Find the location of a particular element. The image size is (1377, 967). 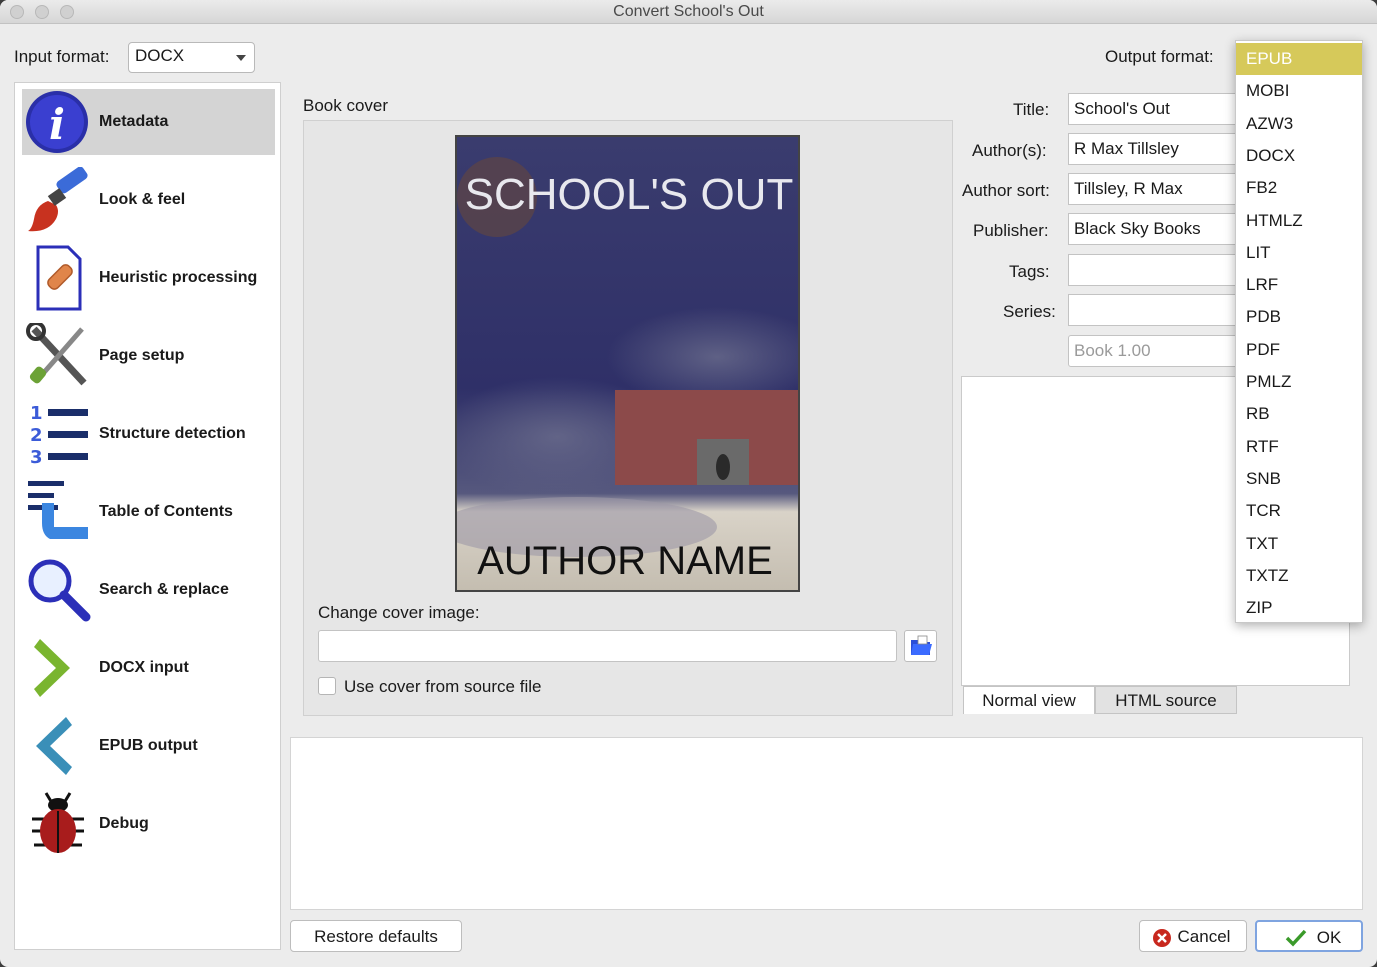

output-format-option: AZW3 is located at coordinates (1299, 124).